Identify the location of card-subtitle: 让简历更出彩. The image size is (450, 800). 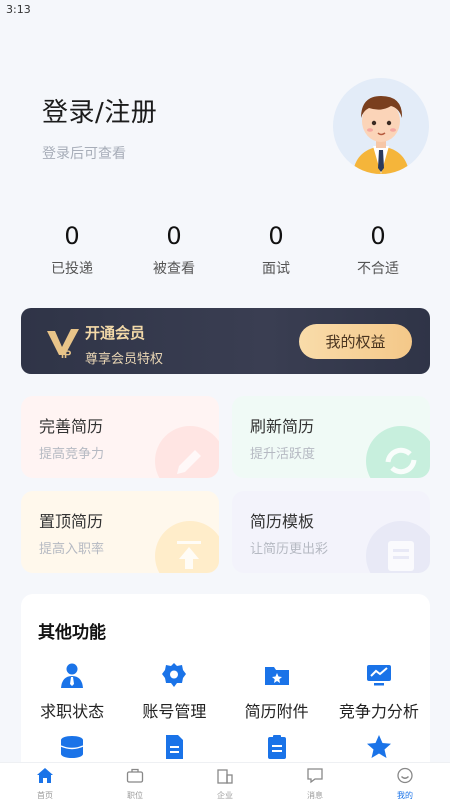
(289, 549).